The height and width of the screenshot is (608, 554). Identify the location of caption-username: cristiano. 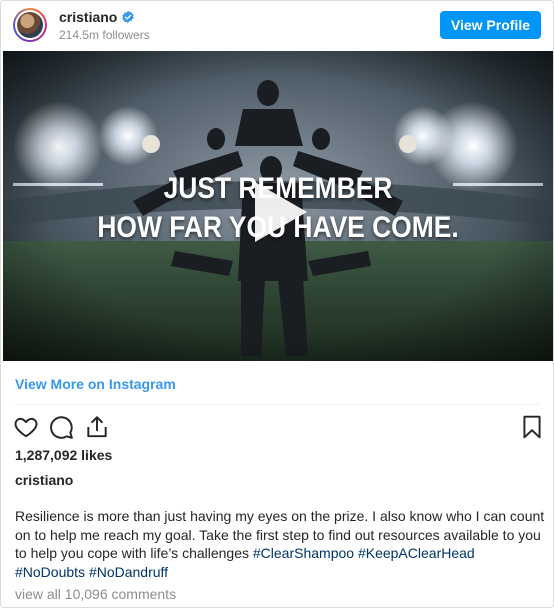
(44, 480).